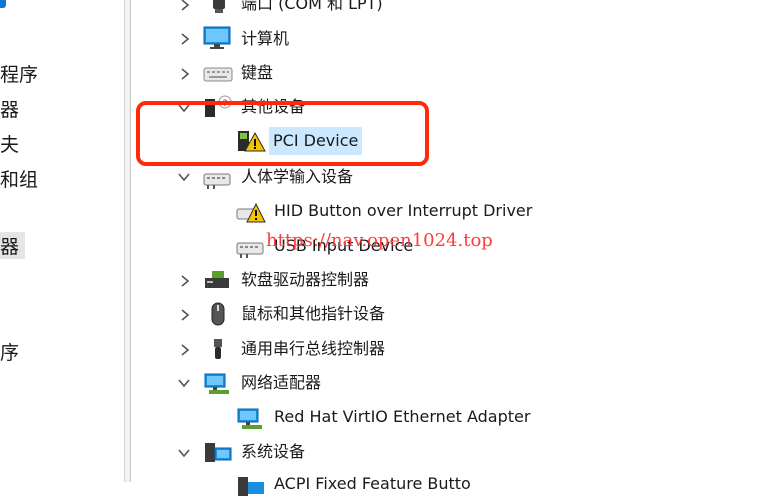  Describe the element at coordinates (217, 279) in the screenshot. I see `floppy-controller-icon` at that location.